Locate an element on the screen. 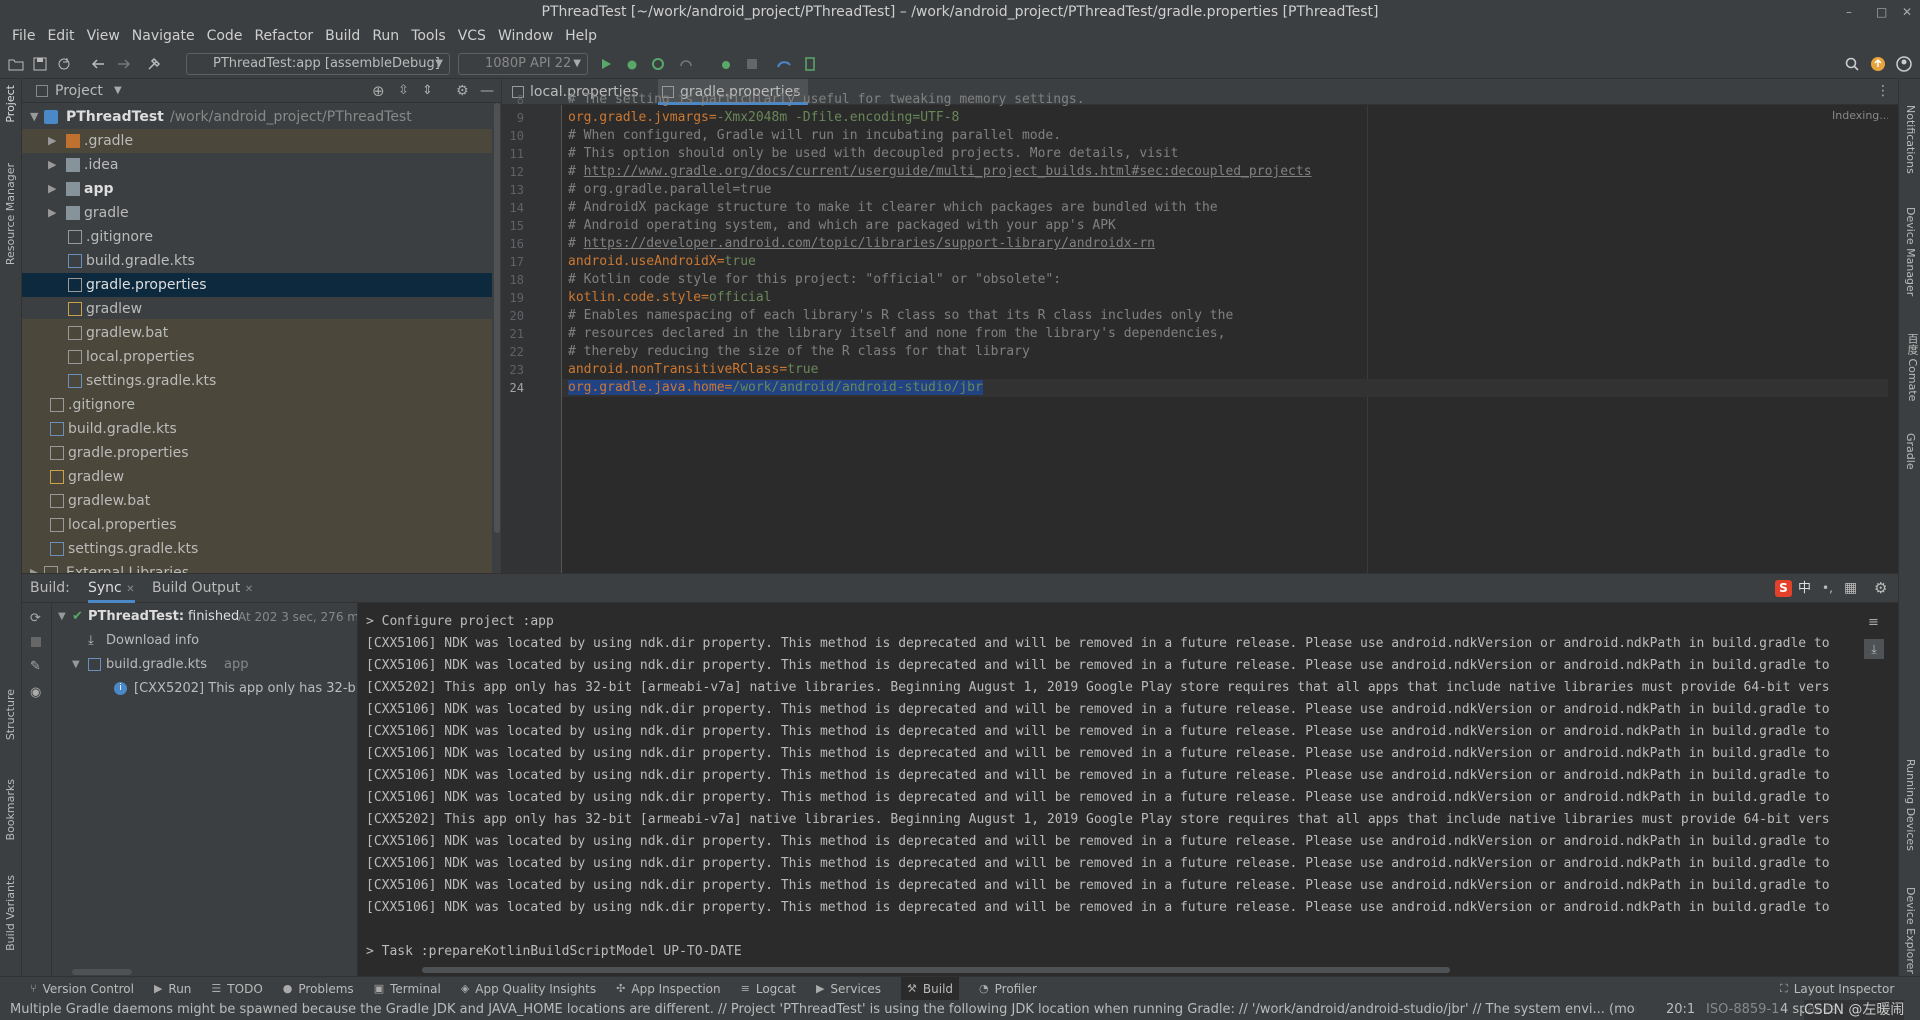 This screenshot has width=1920, height=1020. back-arrow-icon is located at coordinates (98, 64).